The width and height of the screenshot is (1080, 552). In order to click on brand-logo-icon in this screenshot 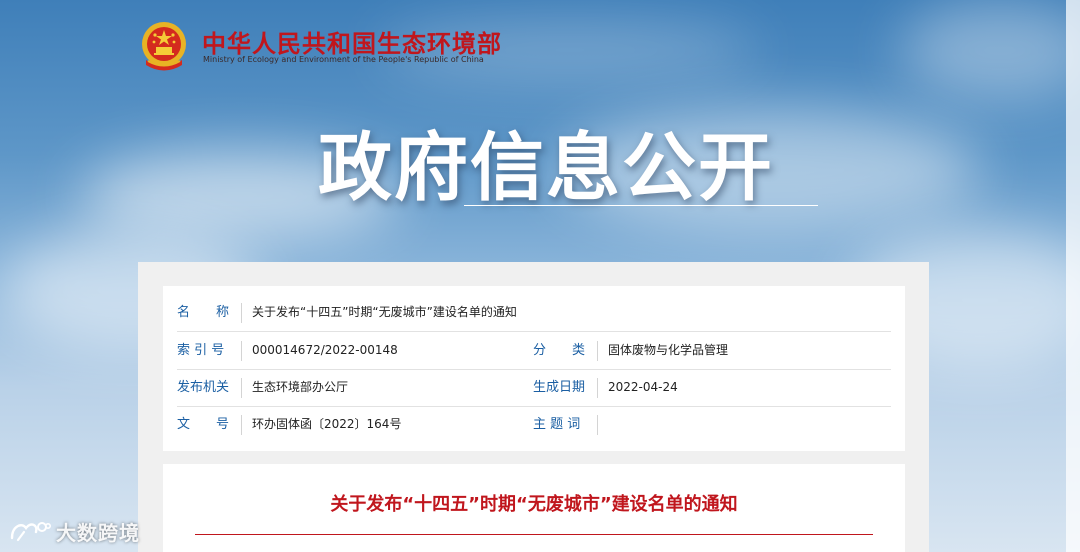, I will do `click(30, 532)`.